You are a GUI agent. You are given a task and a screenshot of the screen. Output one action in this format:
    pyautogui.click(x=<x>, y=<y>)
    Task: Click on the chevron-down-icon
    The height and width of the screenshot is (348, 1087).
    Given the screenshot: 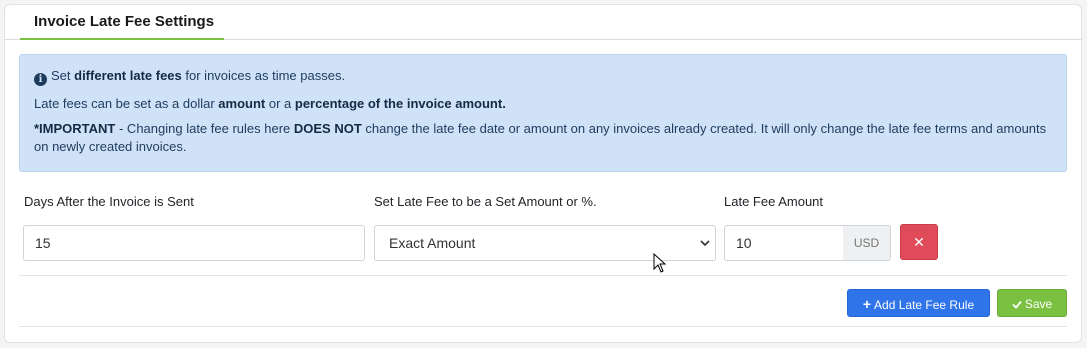 What is the action you would take?
    pyautogui.click(x=705, y=243)
    